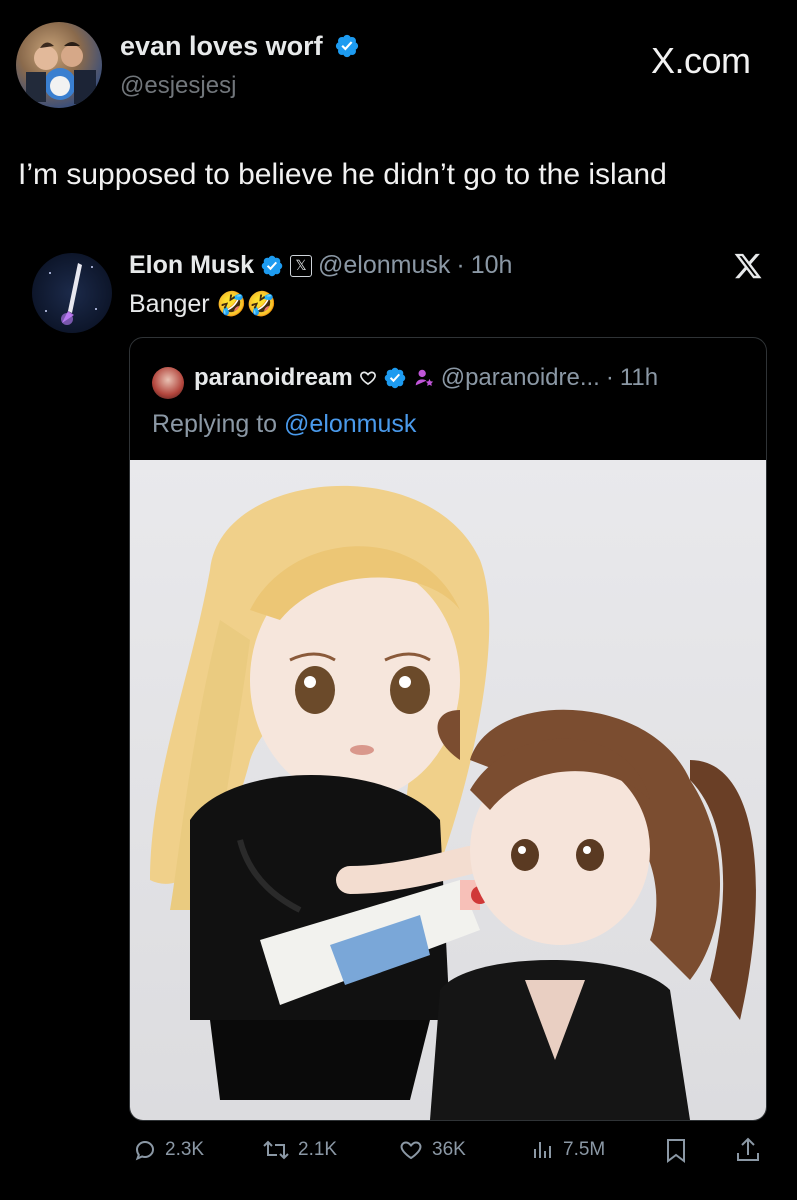 The image size is (797, 1200). I want to click on avatar-photo, so click(61, 73).